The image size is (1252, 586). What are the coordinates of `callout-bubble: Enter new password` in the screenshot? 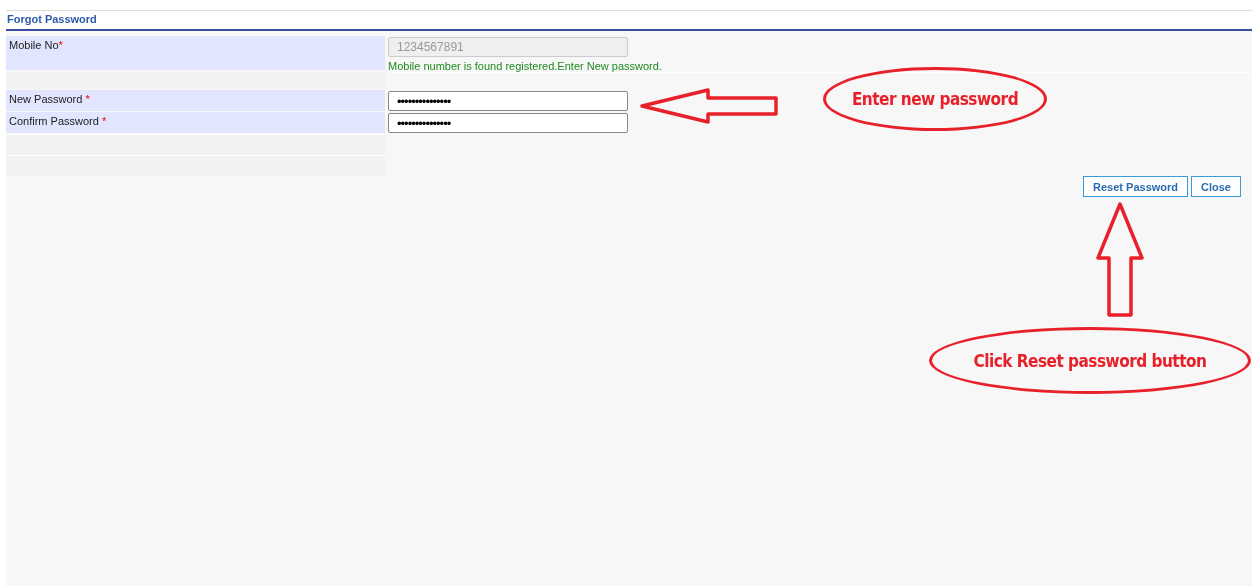 It's located at (935, 99).